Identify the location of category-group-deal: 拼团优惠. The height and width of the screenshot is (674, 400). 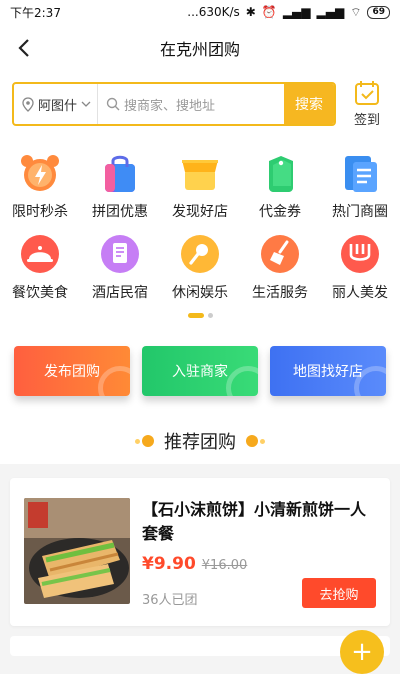
(120, 186).